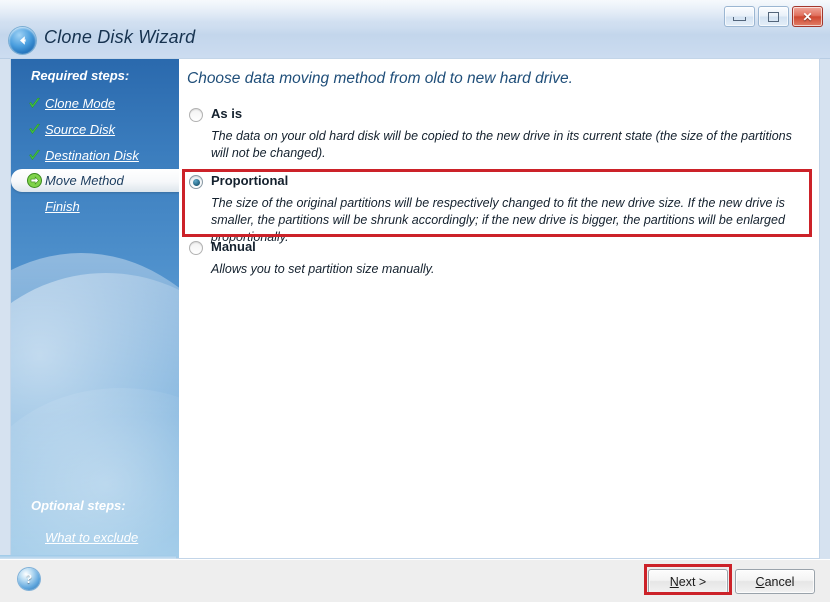 This screenshot has height=602, width=830. I want to click on next-accel: N, so click(674, 581).